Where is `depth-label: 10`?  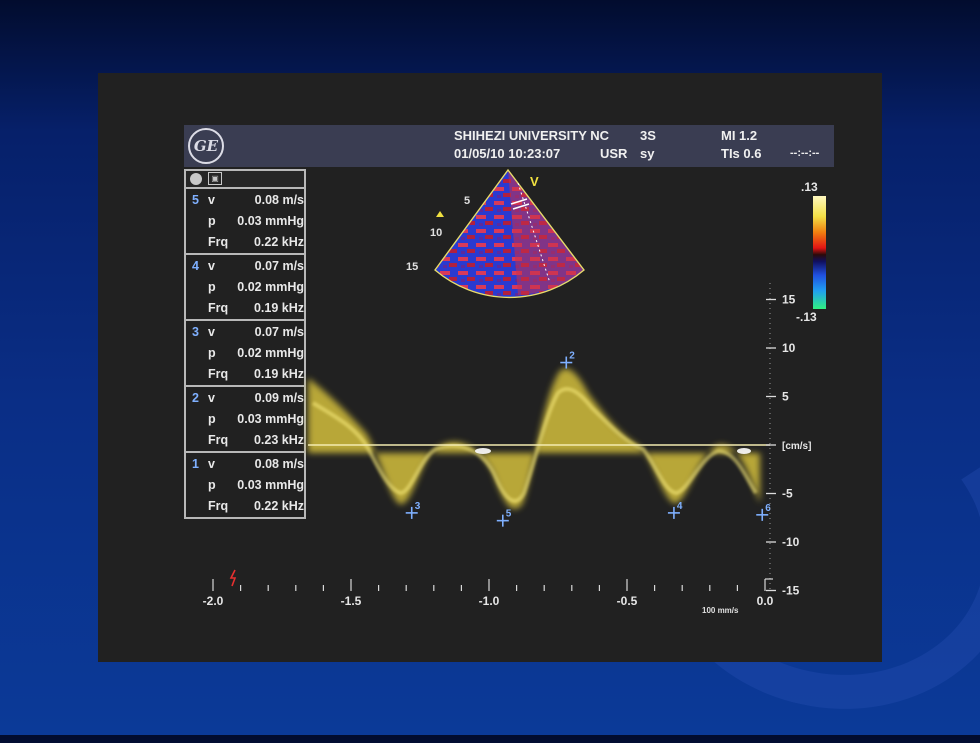 depth-label: 10 is located at coordinates (436, 233).